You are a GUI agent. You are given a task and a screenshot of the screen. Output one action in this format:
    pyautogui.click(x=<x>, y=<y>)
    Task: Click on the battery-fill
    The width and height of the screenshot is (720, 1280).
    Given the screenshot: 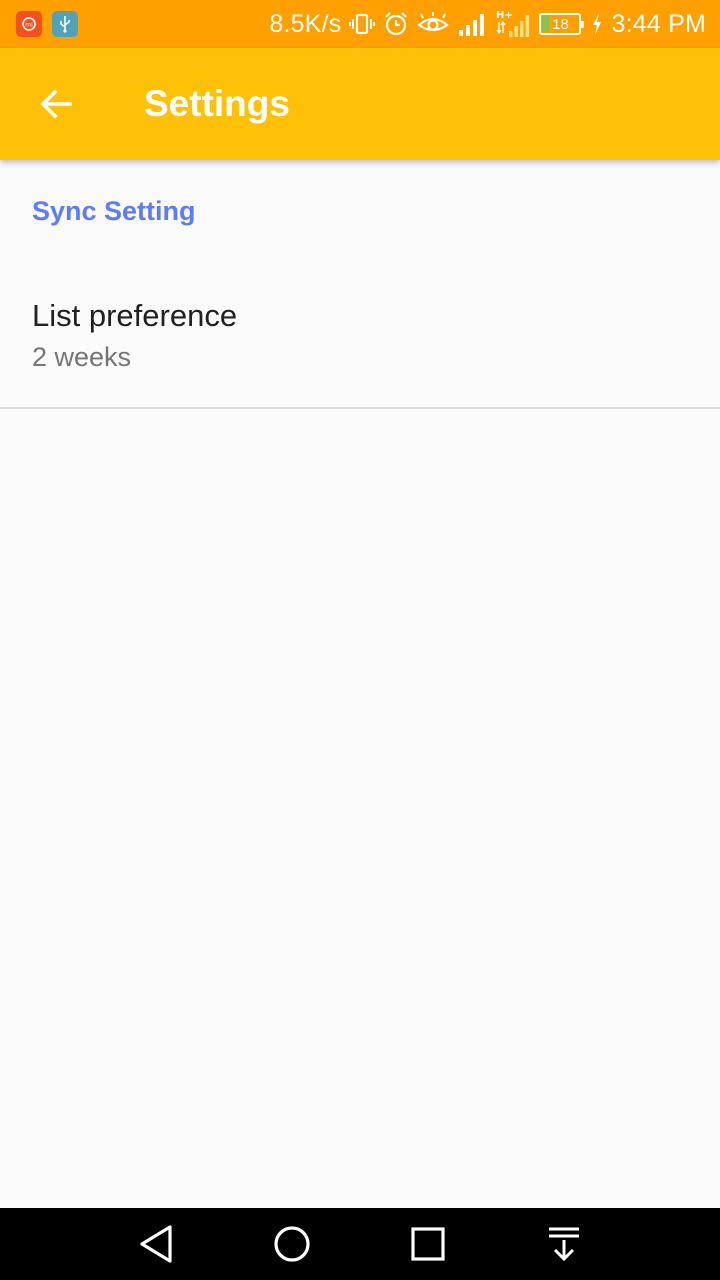 What is the action you would take?
    pyautogui.click(x=546, y=24)
    